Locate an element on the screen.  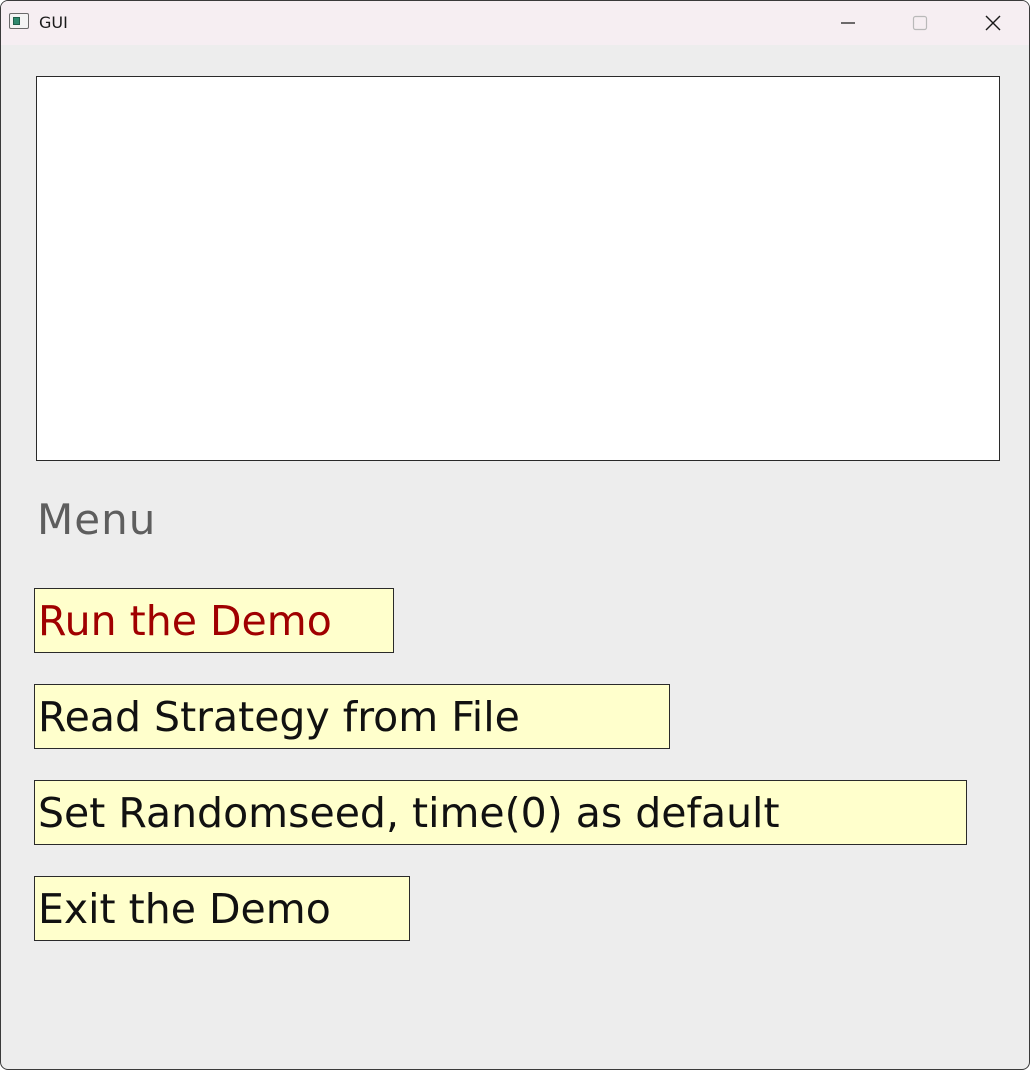
window-title: GUI is located at coordinates (53, 22).